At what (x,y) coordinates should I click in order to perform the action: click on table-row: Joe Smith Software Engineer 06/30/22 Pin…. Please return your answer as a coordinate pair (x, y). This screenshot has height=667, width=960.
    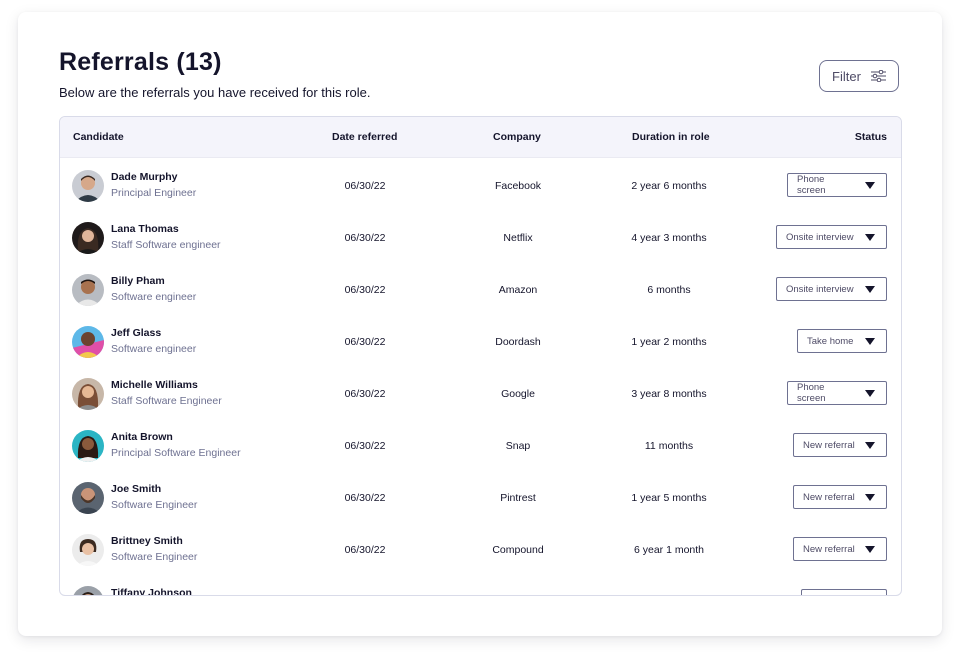
    Looking at the image, I should click on (480, 498).